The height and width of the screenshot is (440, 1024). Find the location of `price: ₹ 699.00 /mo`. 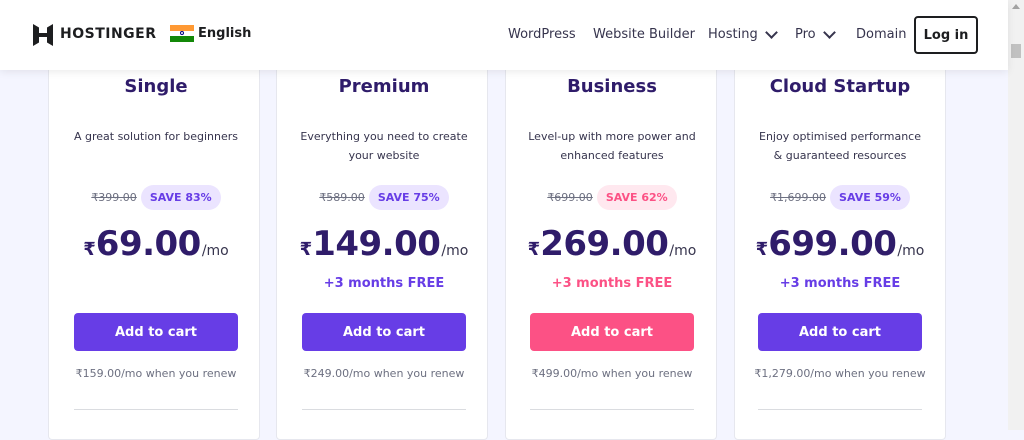

price: ₹ 699.00 /mo is located at coordinates (840, 244).